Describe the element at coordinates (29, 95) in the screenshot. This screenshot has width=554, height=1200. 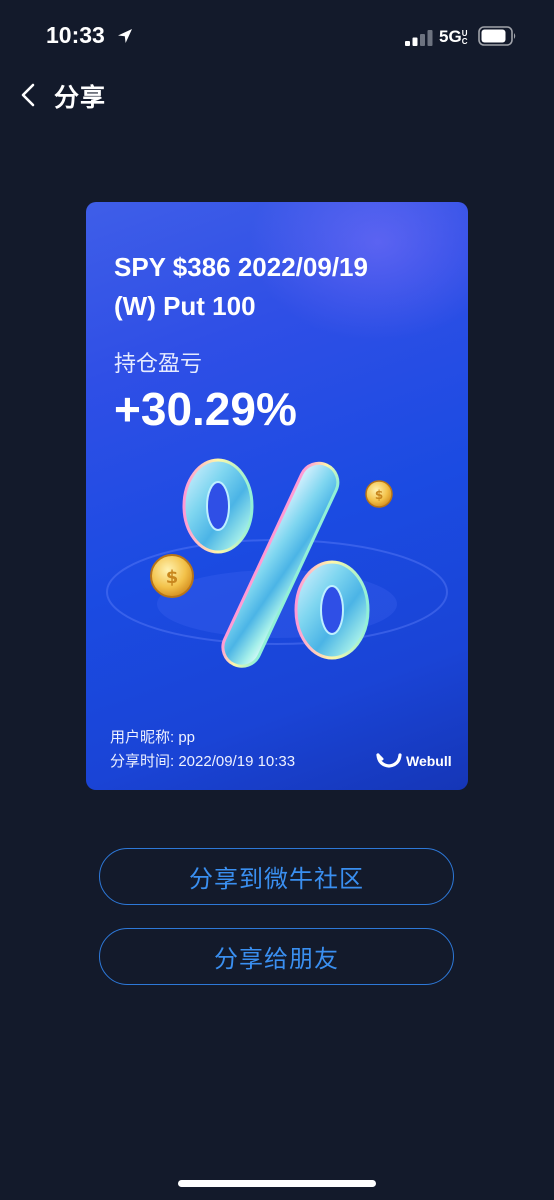
I see `back-chevron-icon` at that location.